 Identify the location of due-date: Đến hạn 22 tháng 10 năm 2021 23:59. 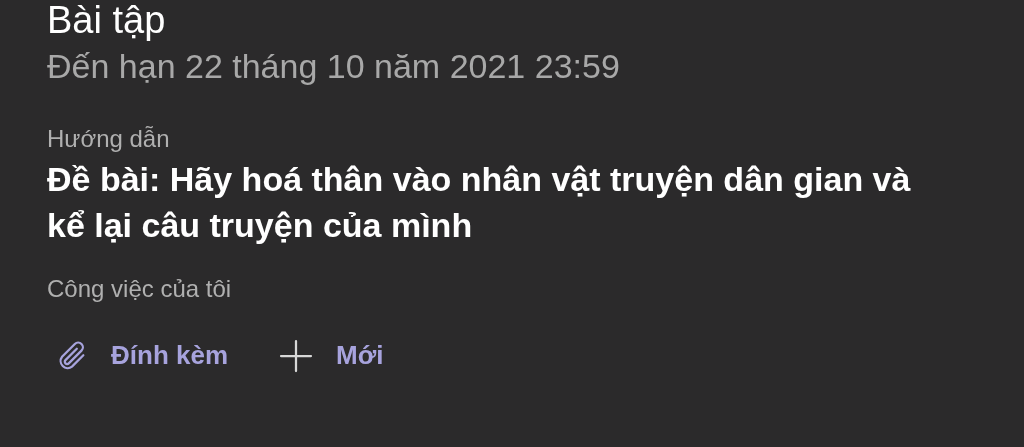
(334, 66).